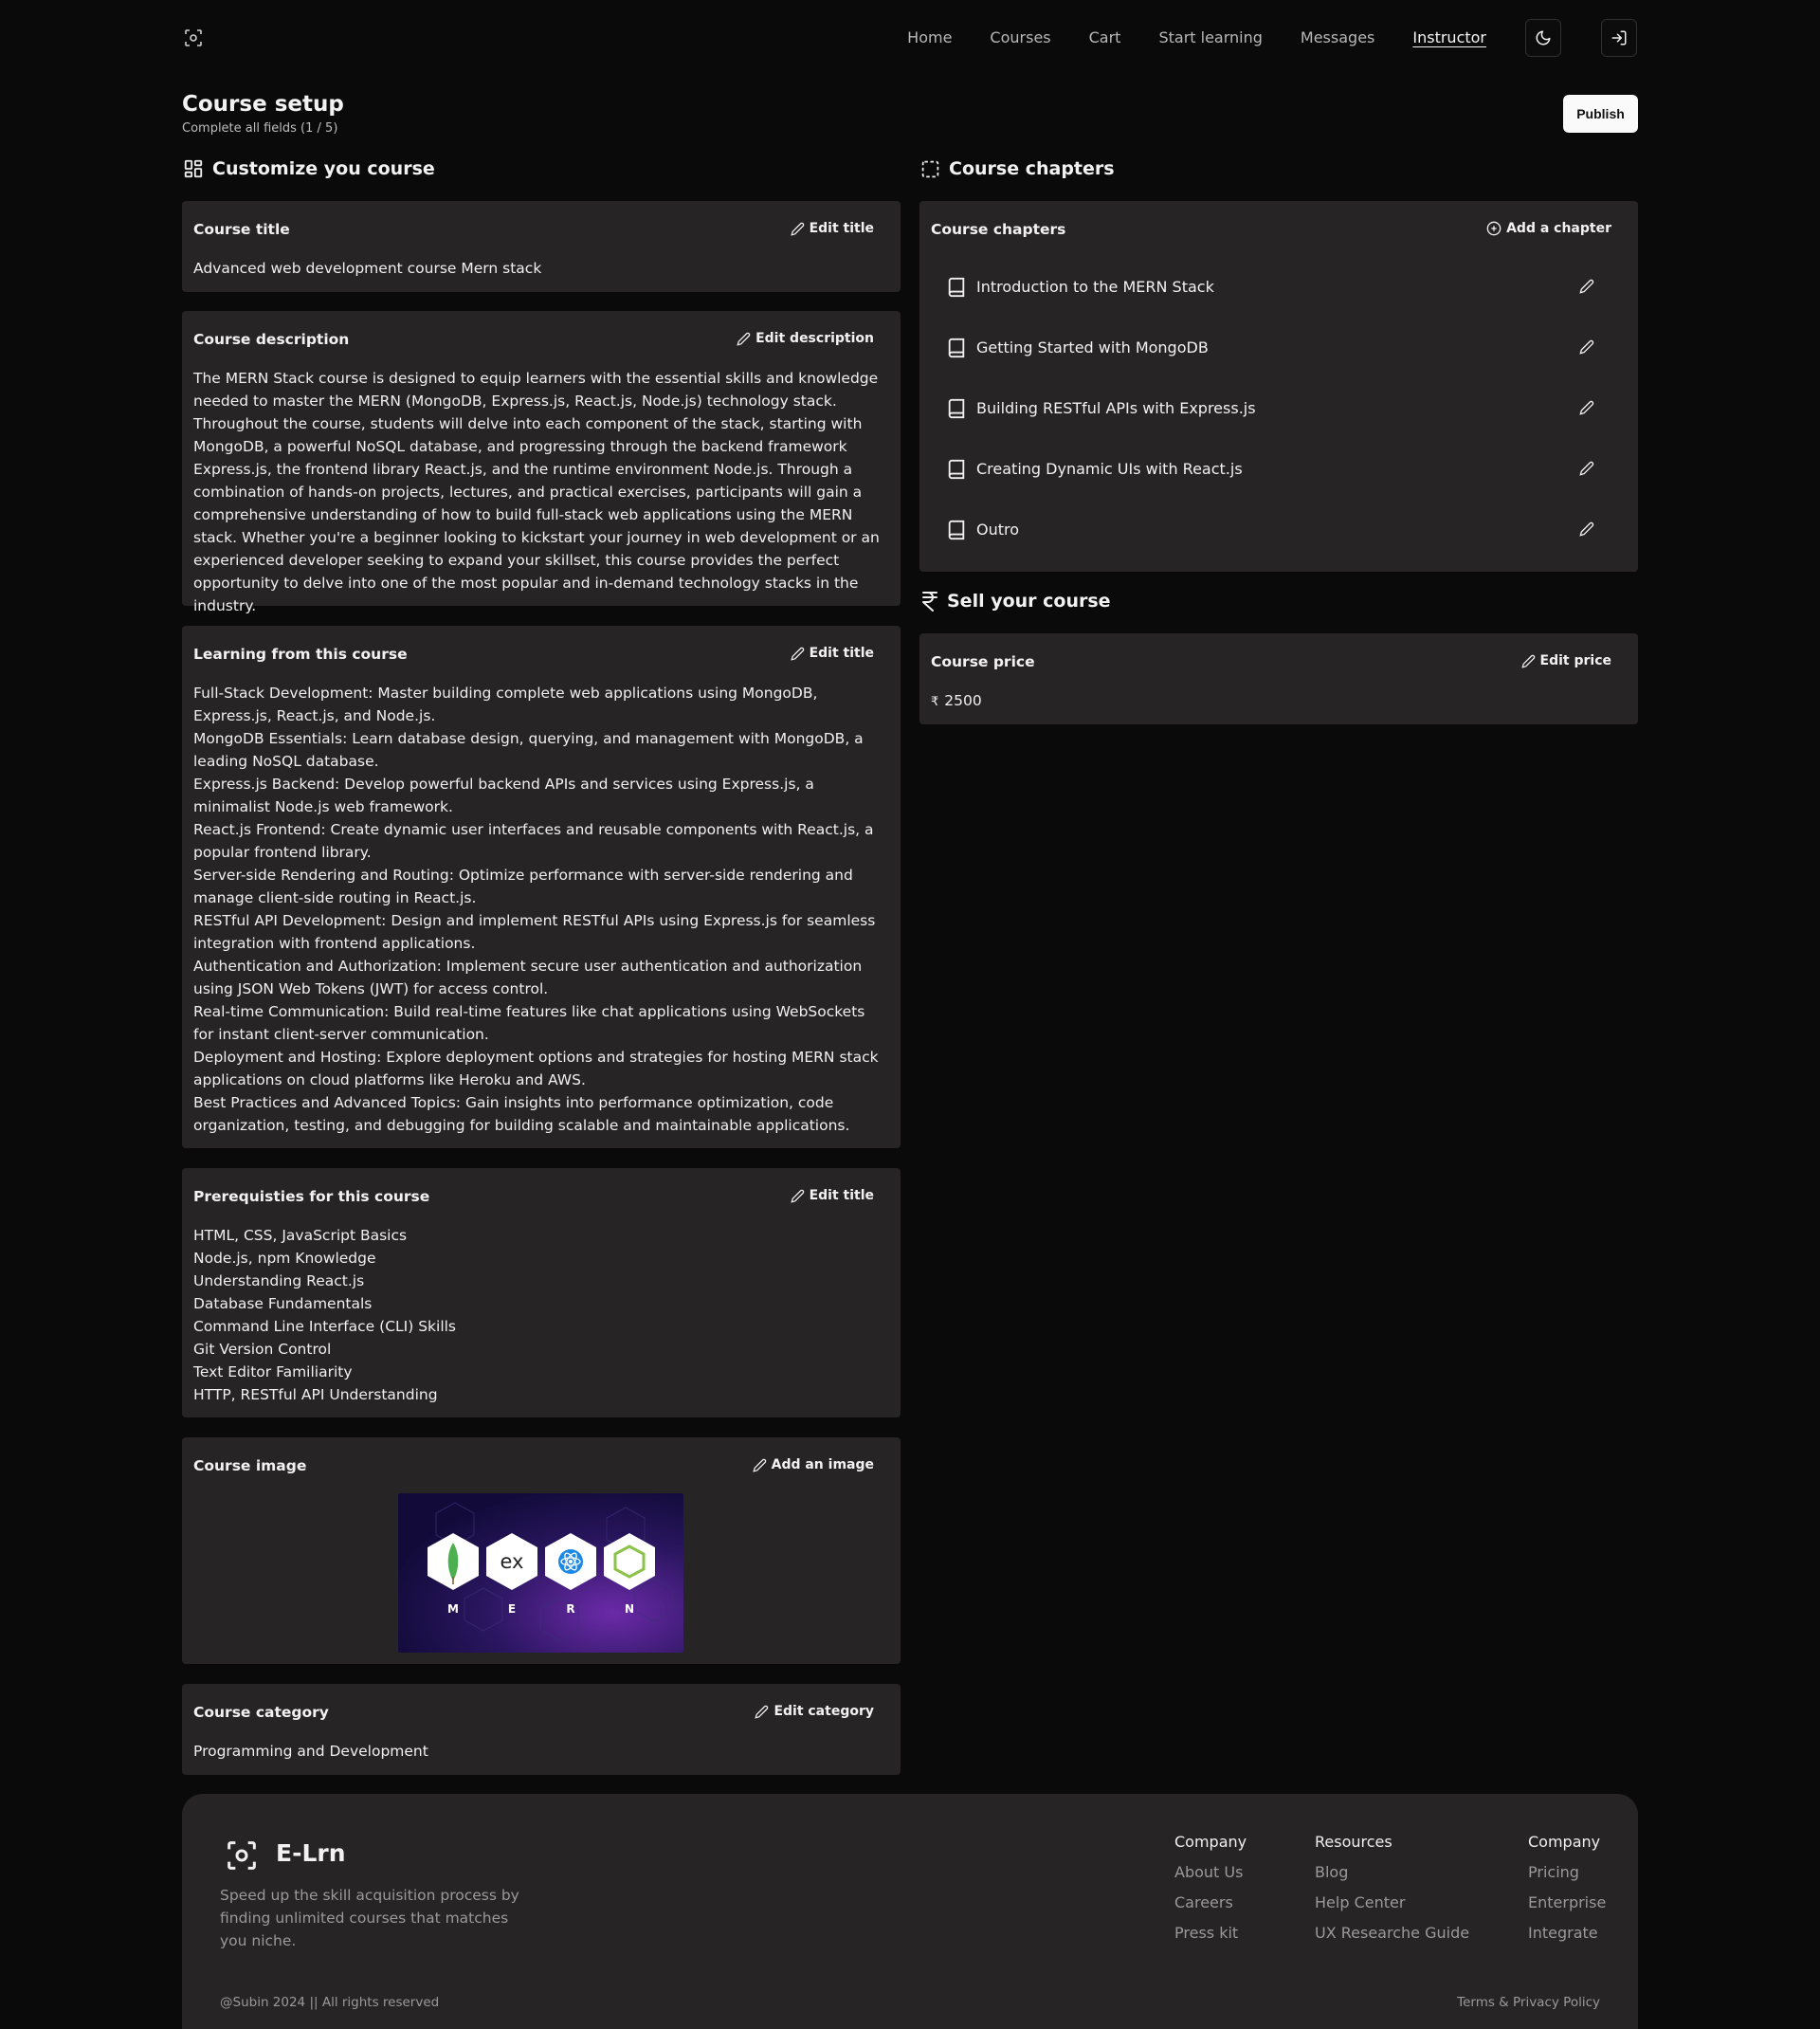  What do you see at coordinates (998, 530) in the screenshot?
I see `chapter-title: Outro` at bounding box center [998, 530].